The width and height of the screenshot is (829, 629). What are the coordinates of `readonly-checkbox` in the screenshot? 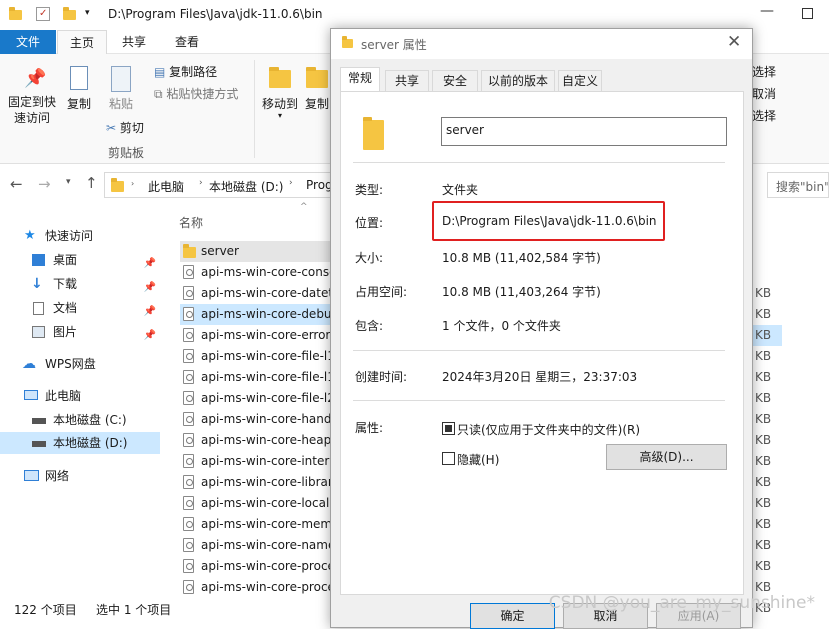 It's located at (448, 428).